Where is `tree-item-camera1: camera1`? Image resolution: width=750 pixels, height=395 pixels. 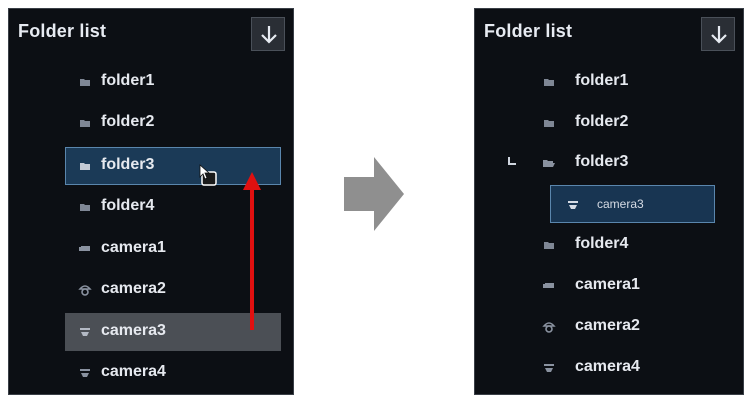 tree-item-camera1: camera1 is located at coordinates (631, 286).